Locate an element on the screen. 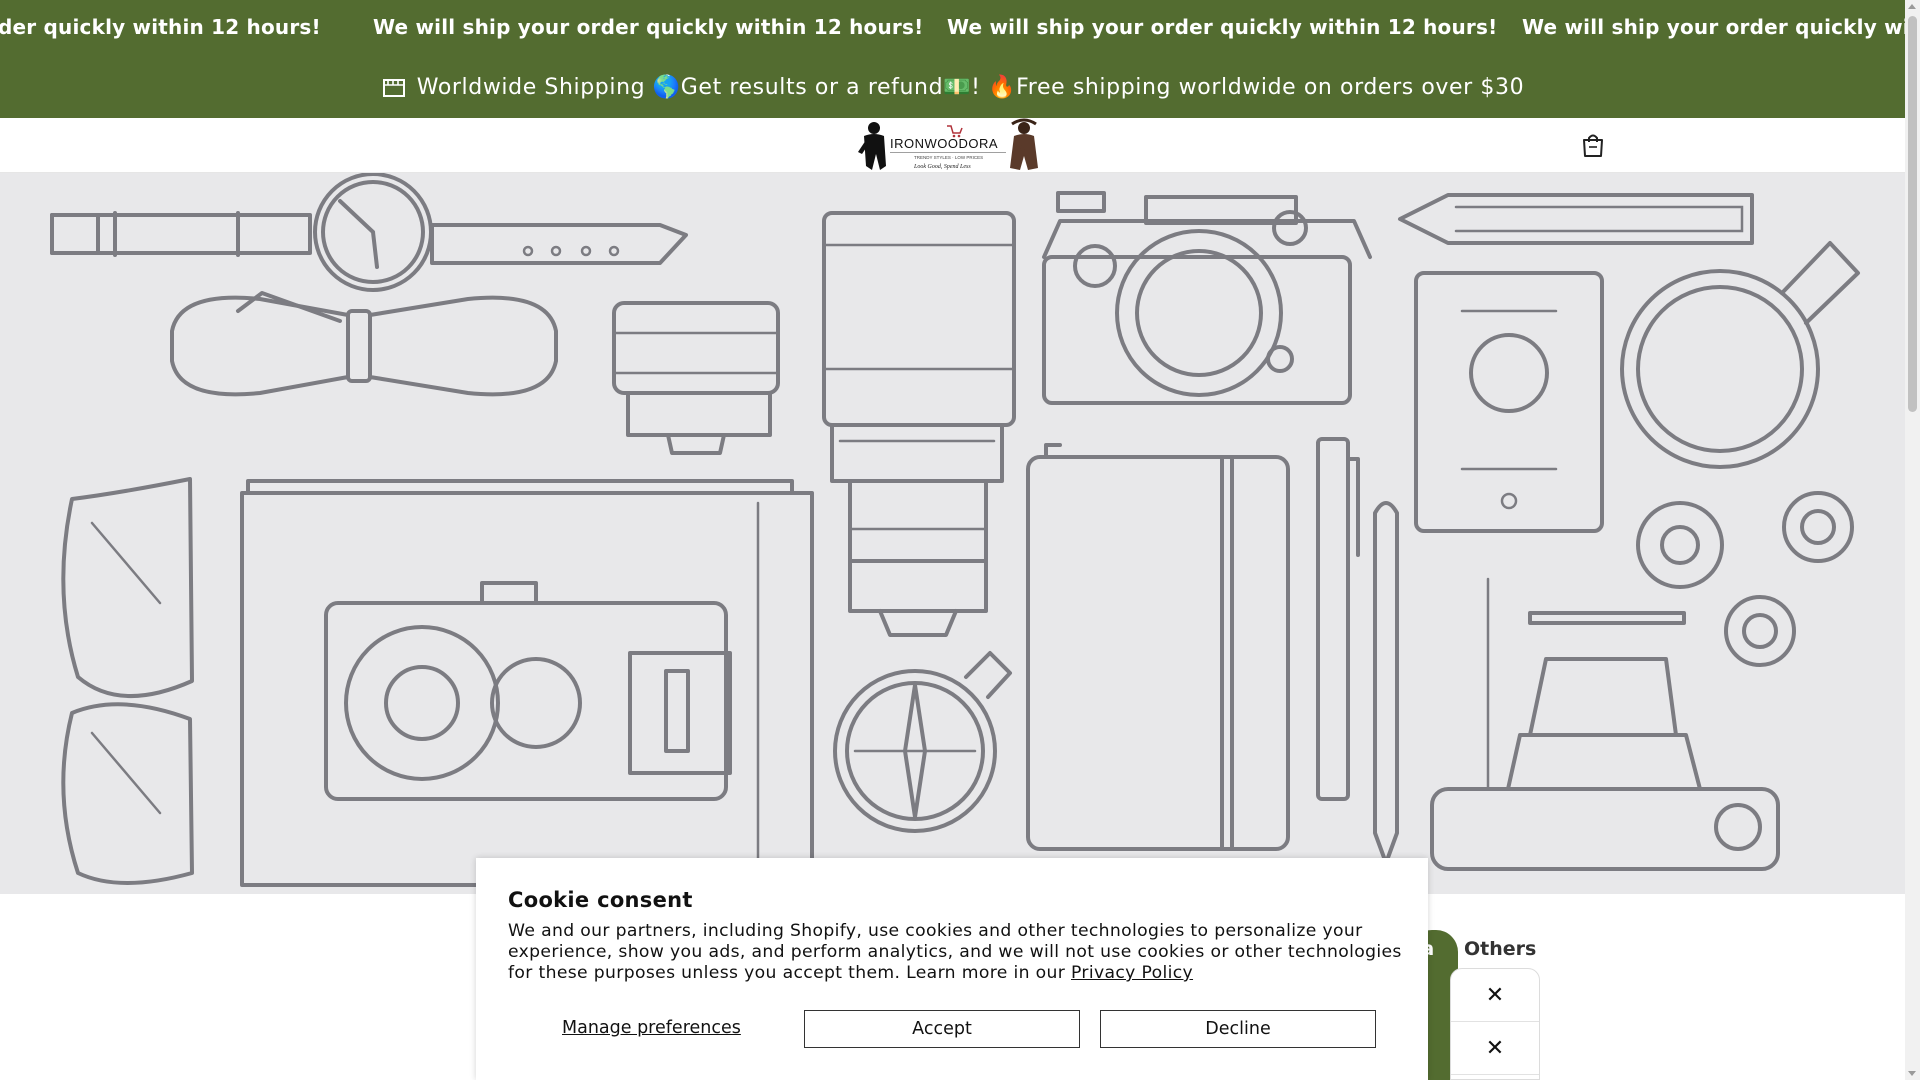  watch-illustration is located at coordinates (369, 232).